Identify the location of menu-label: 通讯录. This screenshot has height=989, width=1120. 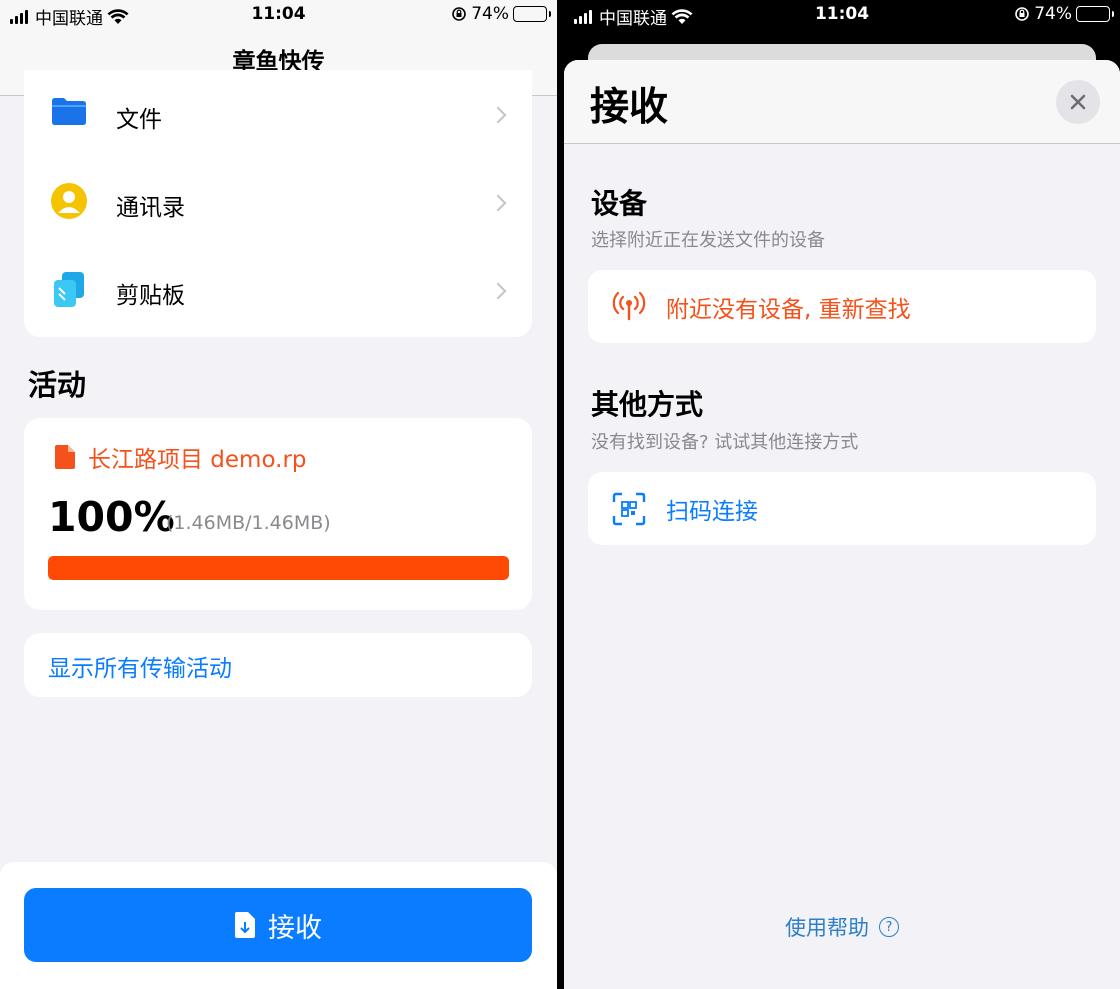
(150, 208).